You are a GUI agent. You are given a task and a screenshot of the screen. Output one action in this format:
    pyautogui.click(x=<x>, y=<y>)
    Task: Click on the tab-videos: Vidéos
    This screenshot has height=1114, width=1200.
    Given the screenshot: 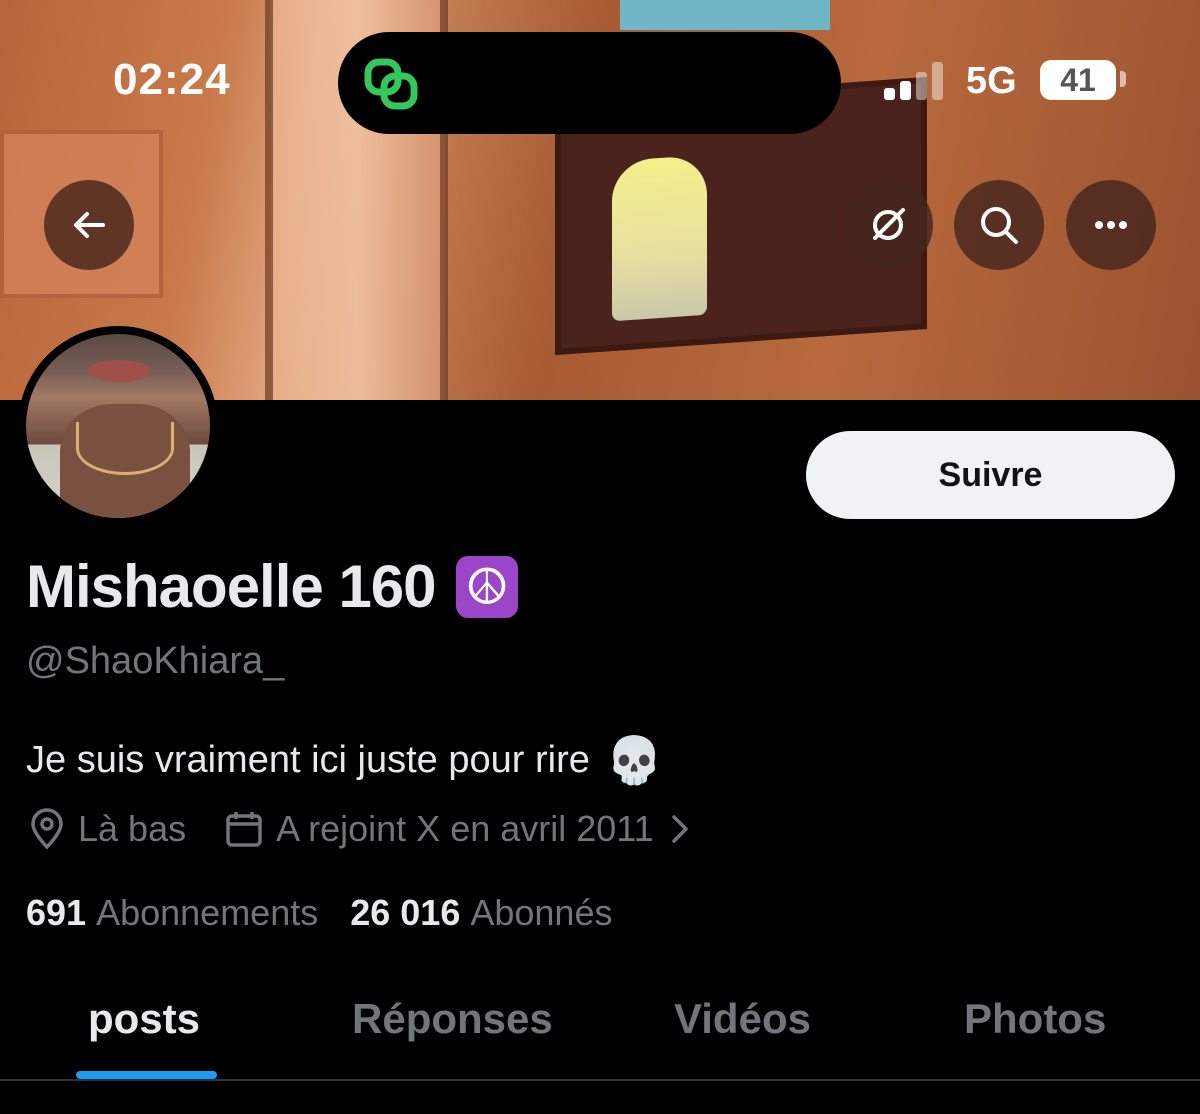 What is the action you would take?
    pyautogui.click(x=742, y=1019)
    